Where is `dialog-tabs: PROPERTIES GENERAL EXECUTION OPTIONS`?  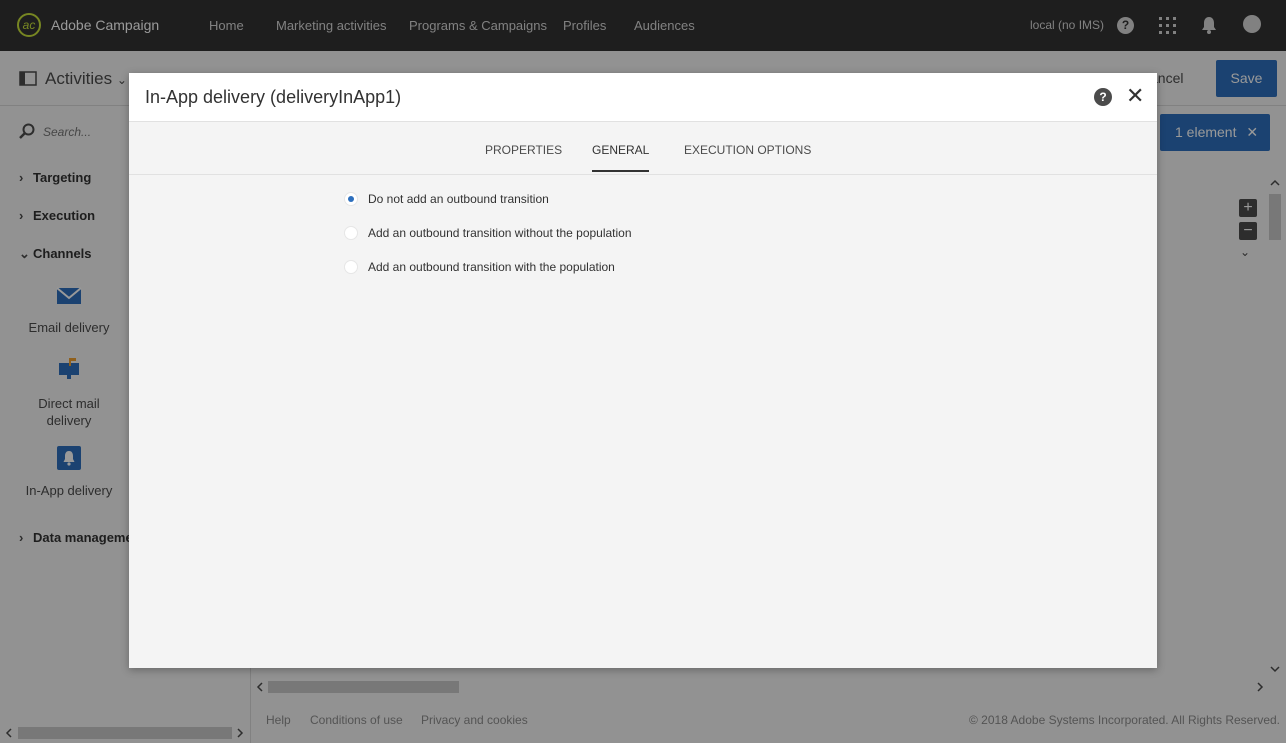 dialog-tabs: PROPERTIES GENERAL EXECUTION OPTIONS is located at coordinates (643, 148).